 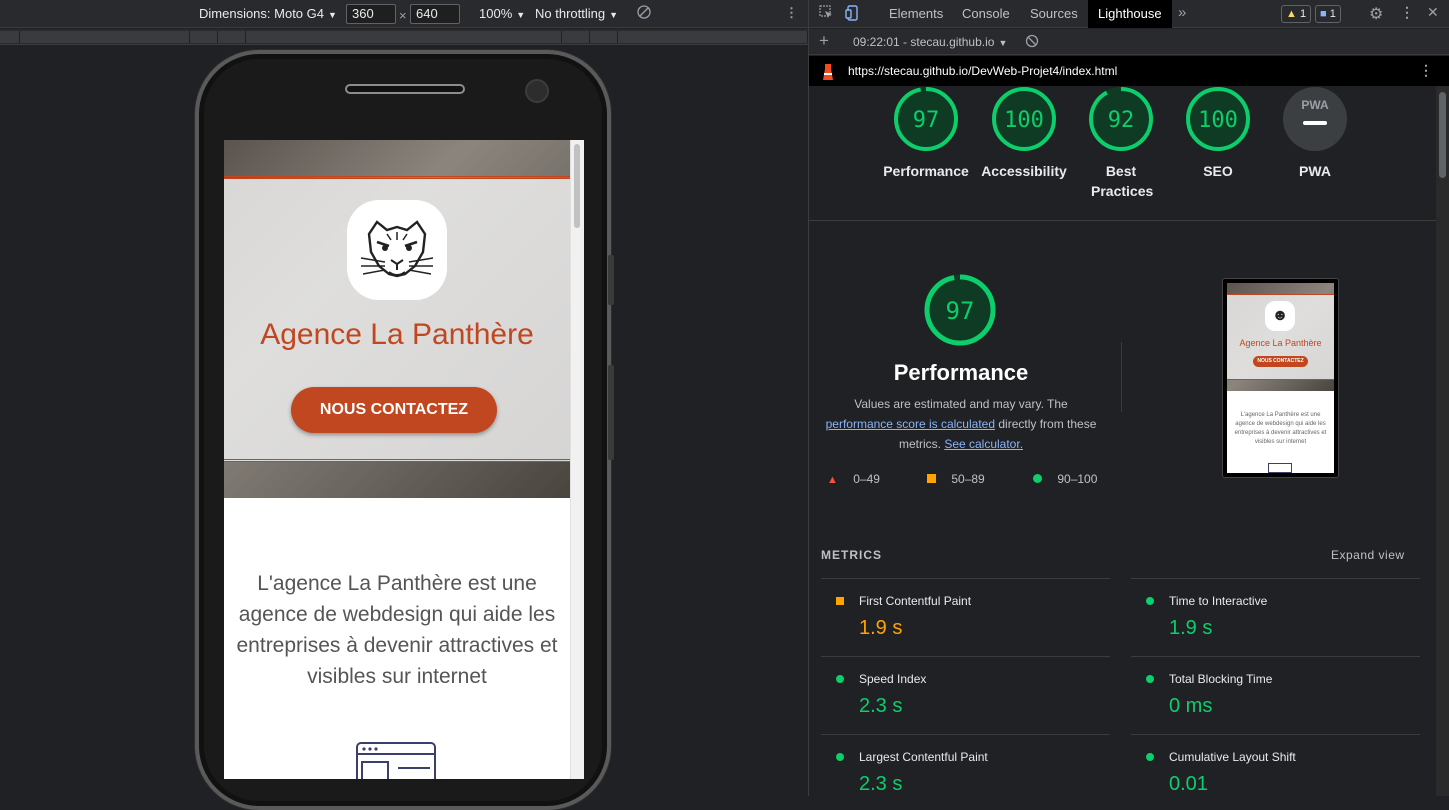 I want to click on zoom-select: 100% ▼, so click(x=502, y=13).